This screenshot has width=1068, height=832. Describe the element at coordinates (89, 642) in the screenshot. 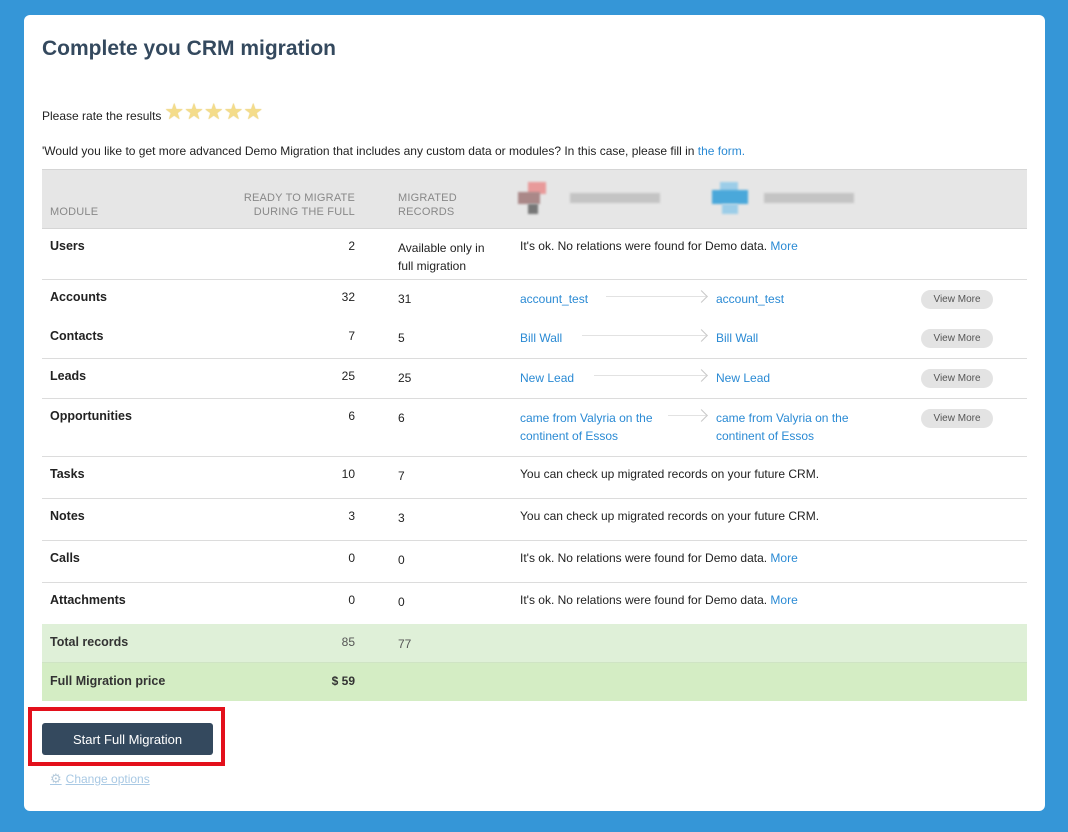

I see `total-label: Total records` at that location.